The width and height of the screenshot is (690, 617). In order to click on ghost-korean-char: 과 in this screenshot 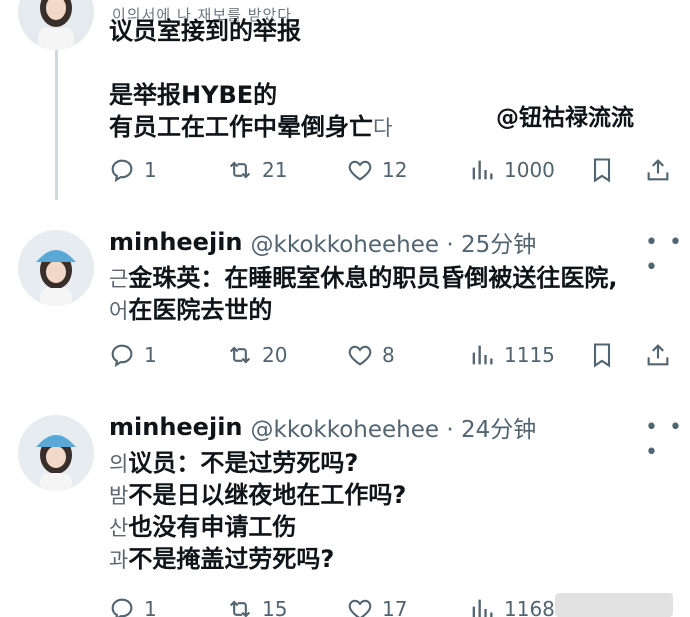, I will do `click(119, 560)`.